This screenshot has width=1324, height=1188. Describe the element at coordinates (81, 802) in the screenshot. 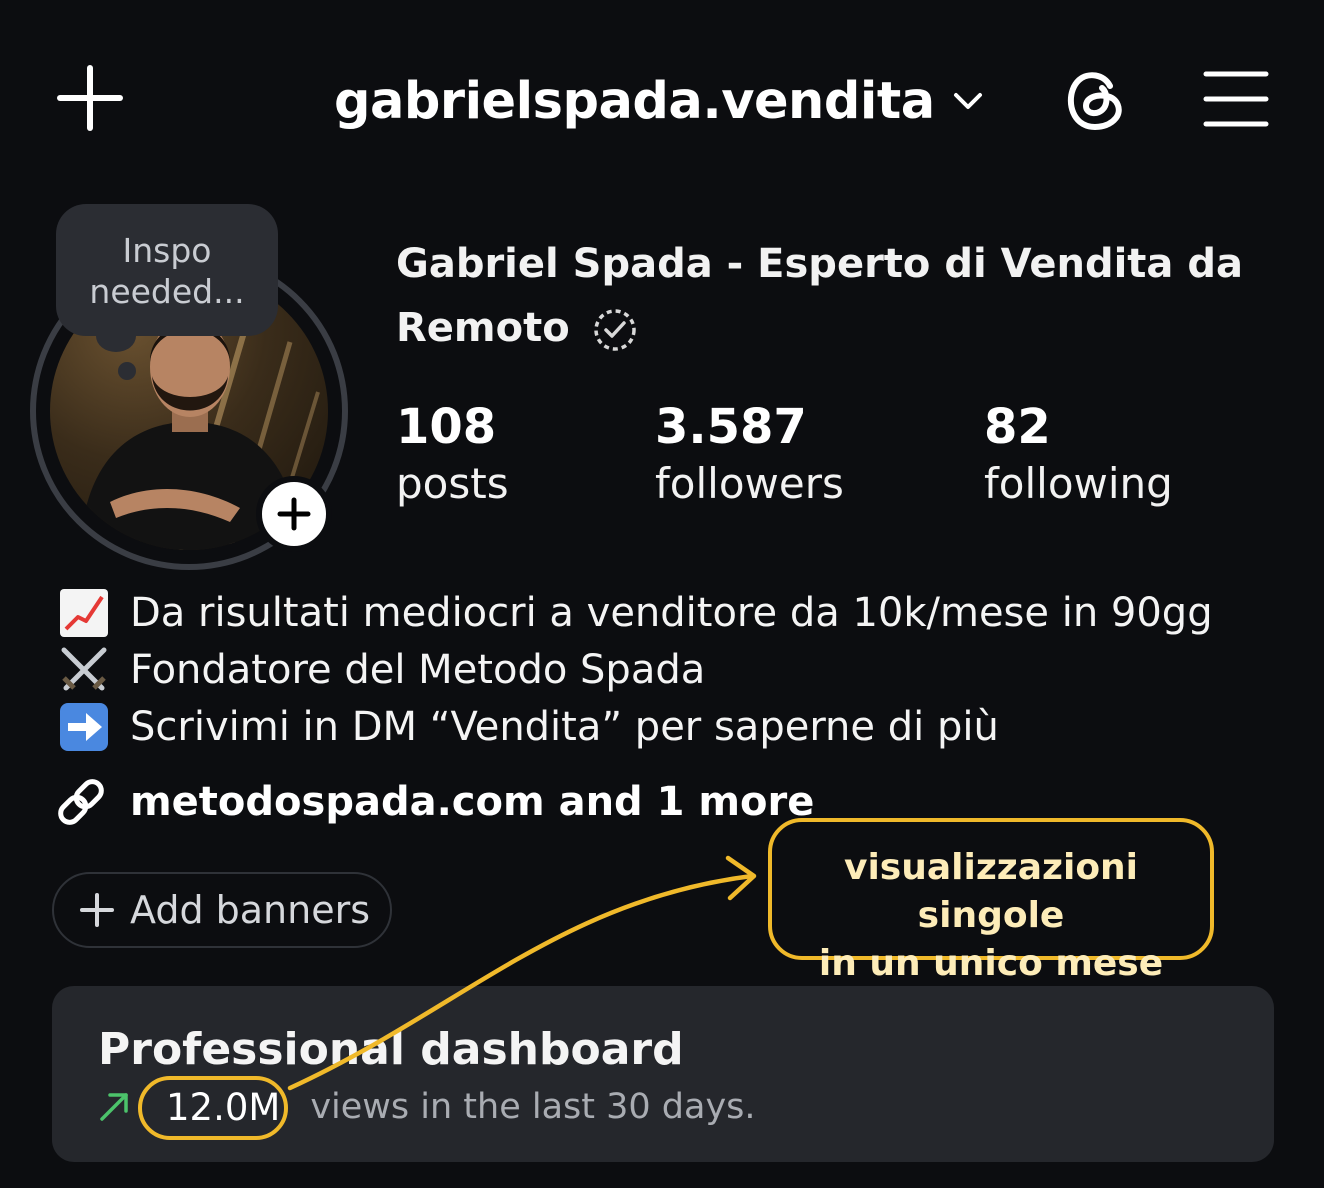

I see `link-icon` at that location.